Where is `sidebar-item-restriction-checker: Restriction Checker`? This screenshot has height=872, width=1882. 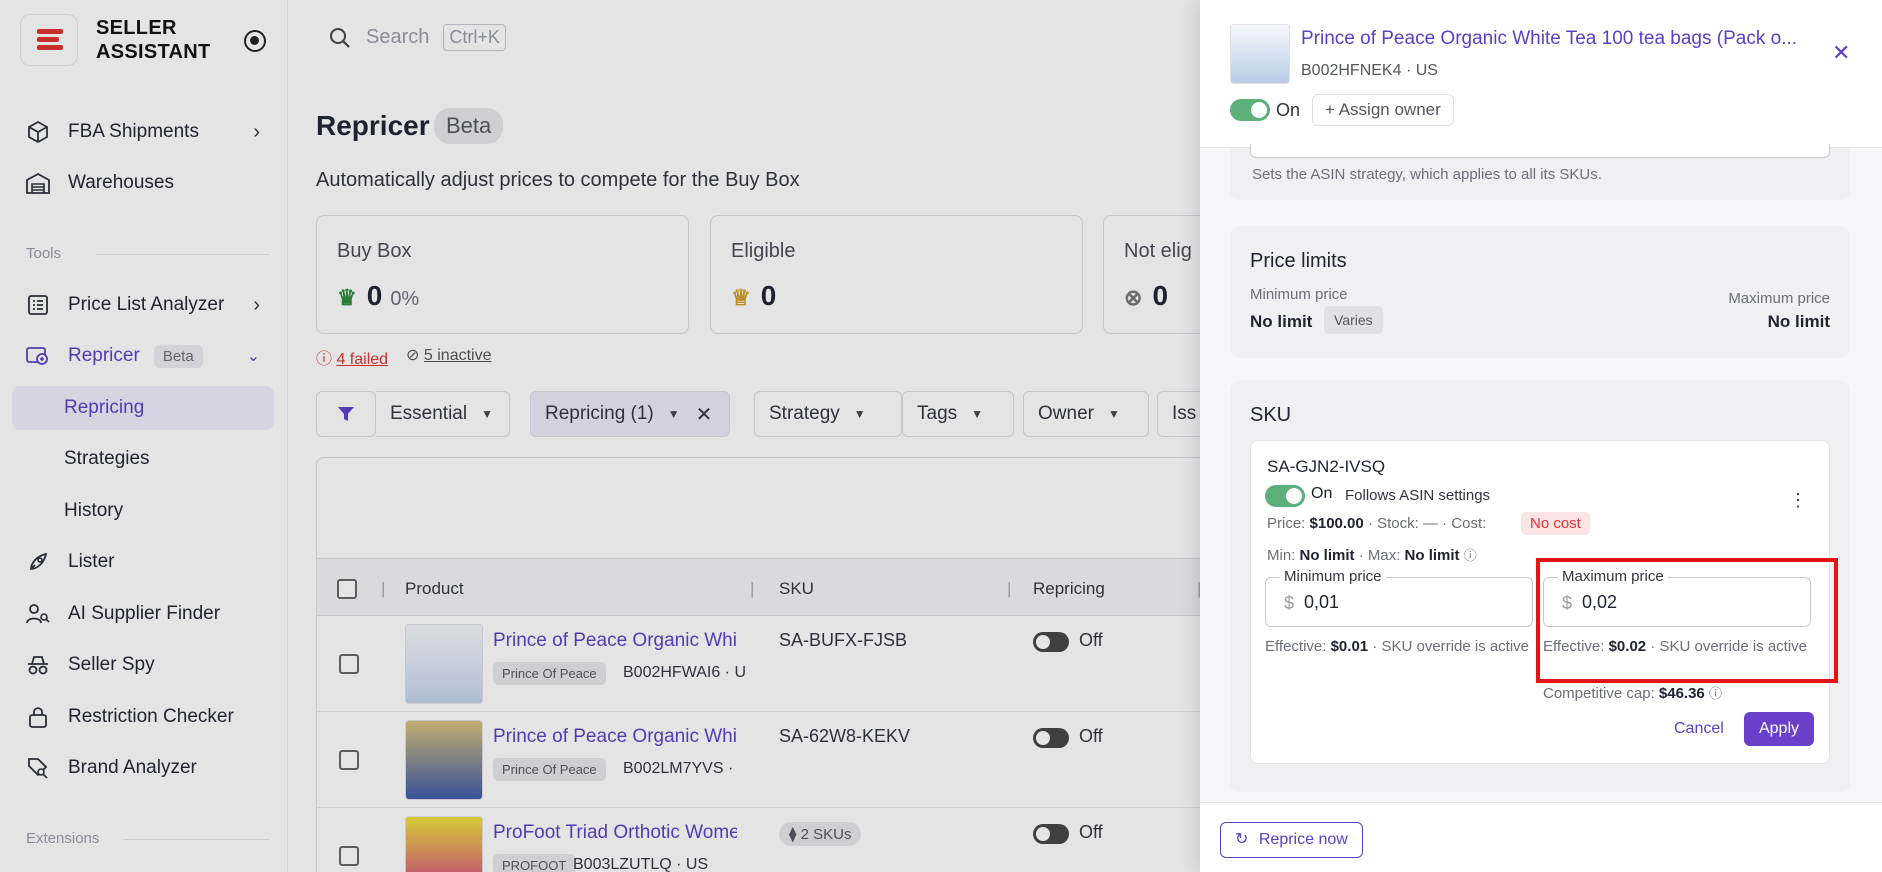 sidebar-item-restriction-checker: Restriction Checker is located at coordinates (143, 717).